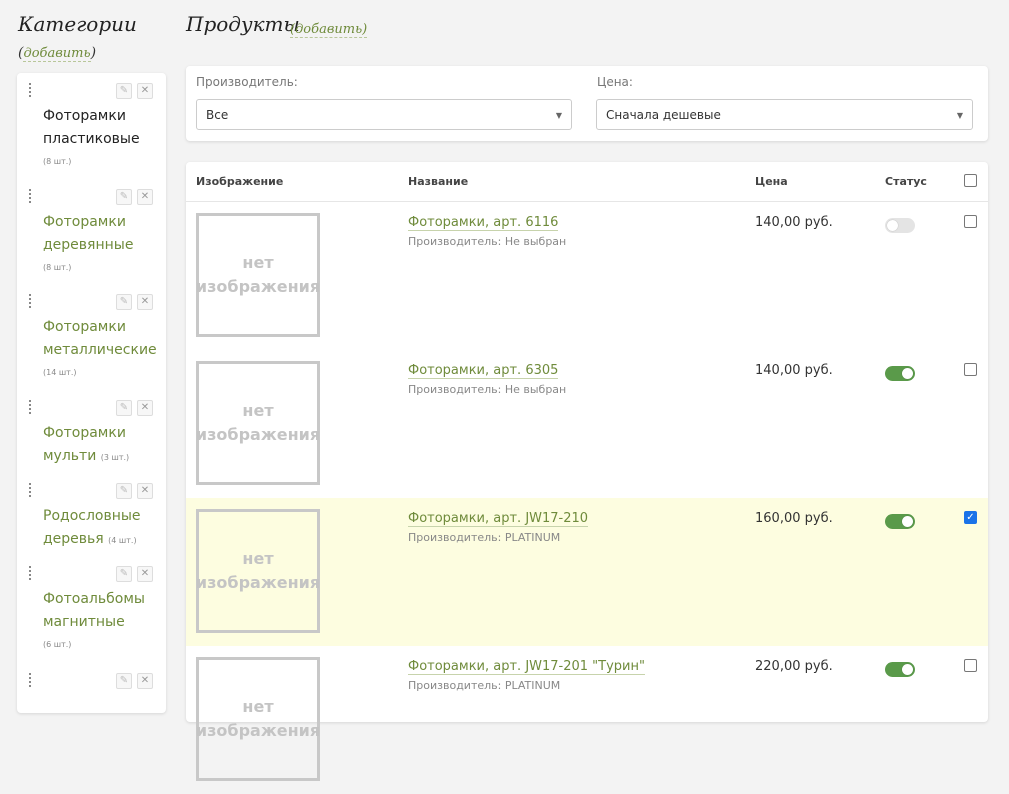 Image resolution: width=1009 pixels, height=794 pixels. What do you see at coordinates (970, 180) in the screenshot?
I see `select-all-checkbox` at bounding box center [970, 180].